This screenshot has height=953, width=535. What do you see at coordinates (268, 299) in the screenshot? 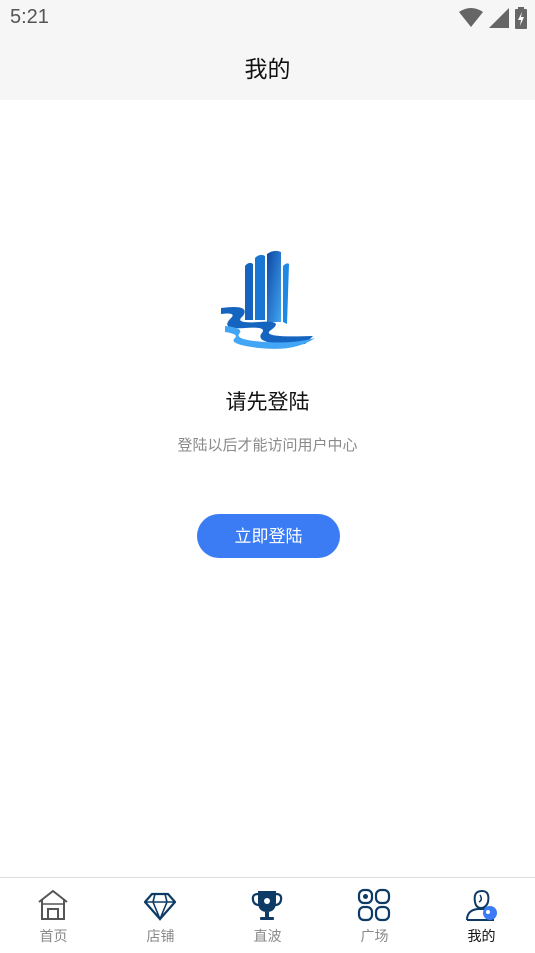
I see `building-river-logo` at bounding box center [268, 299].